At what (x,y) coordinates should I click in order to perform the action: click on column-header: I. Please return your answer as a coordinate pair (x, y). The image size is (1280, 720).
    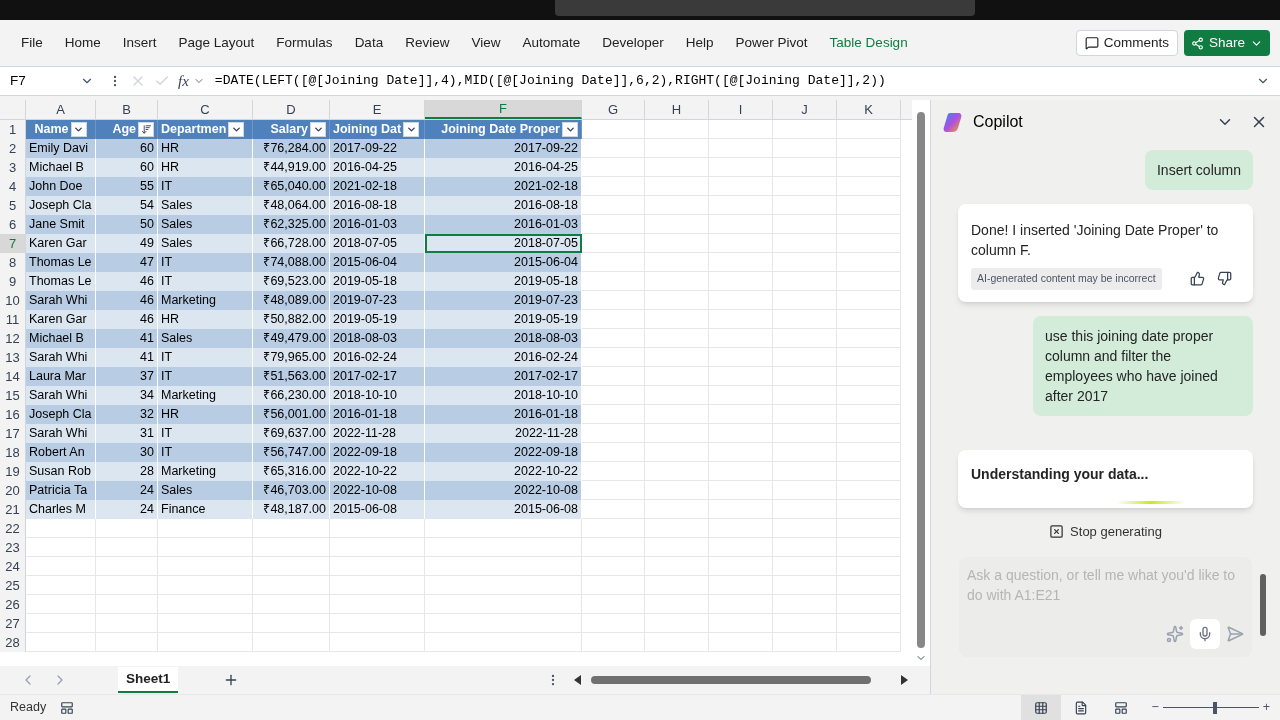
    Looking at the image, I should click on (741, 109).